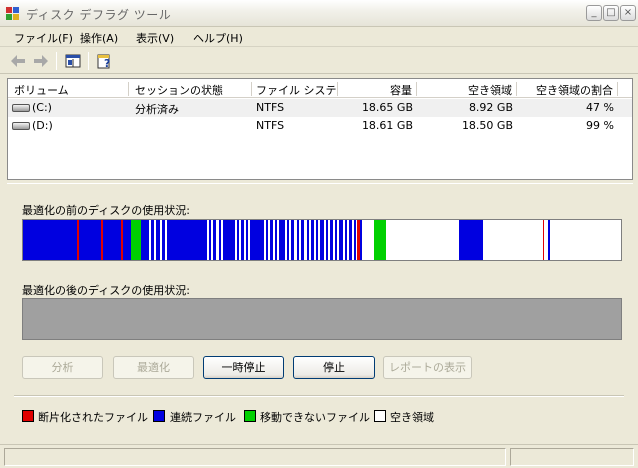  Describe the element at coordinates (387, 107) in the screenshot. I see `capacity: 18.65 GB` at that location.